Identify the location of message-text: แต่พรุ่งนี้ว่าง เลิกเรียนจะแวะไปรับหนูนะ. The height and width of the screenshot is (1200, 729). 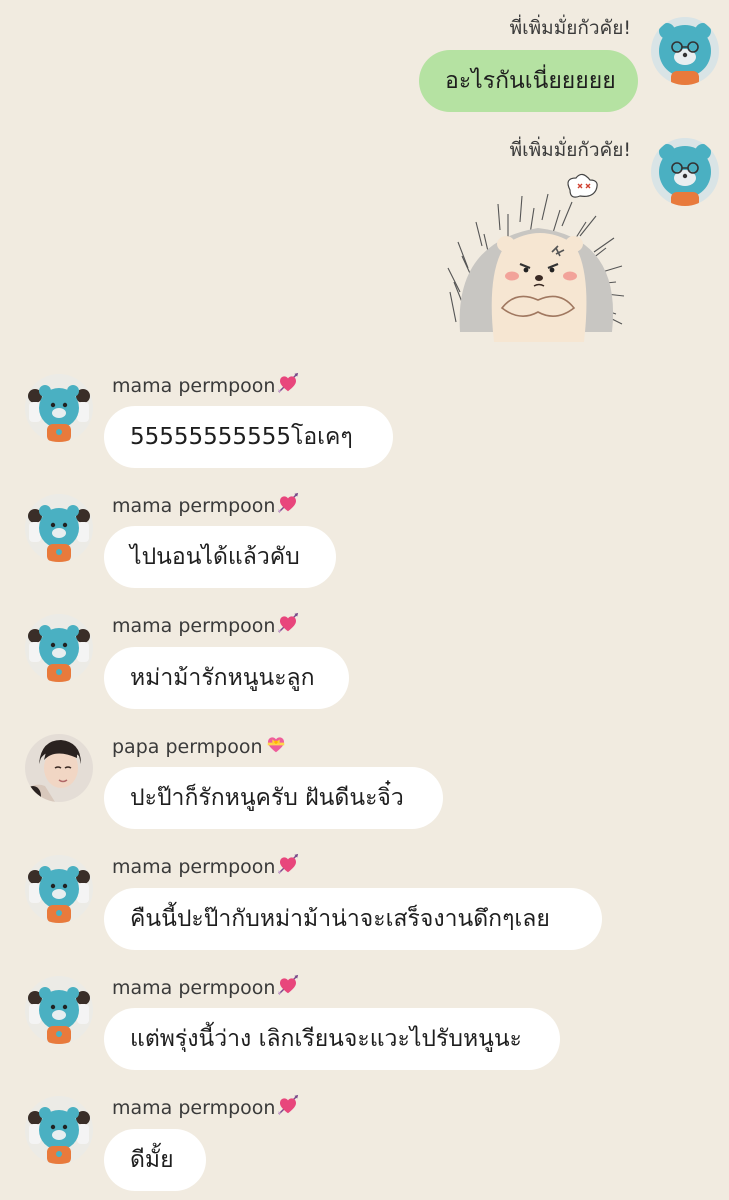
(326, 1039).